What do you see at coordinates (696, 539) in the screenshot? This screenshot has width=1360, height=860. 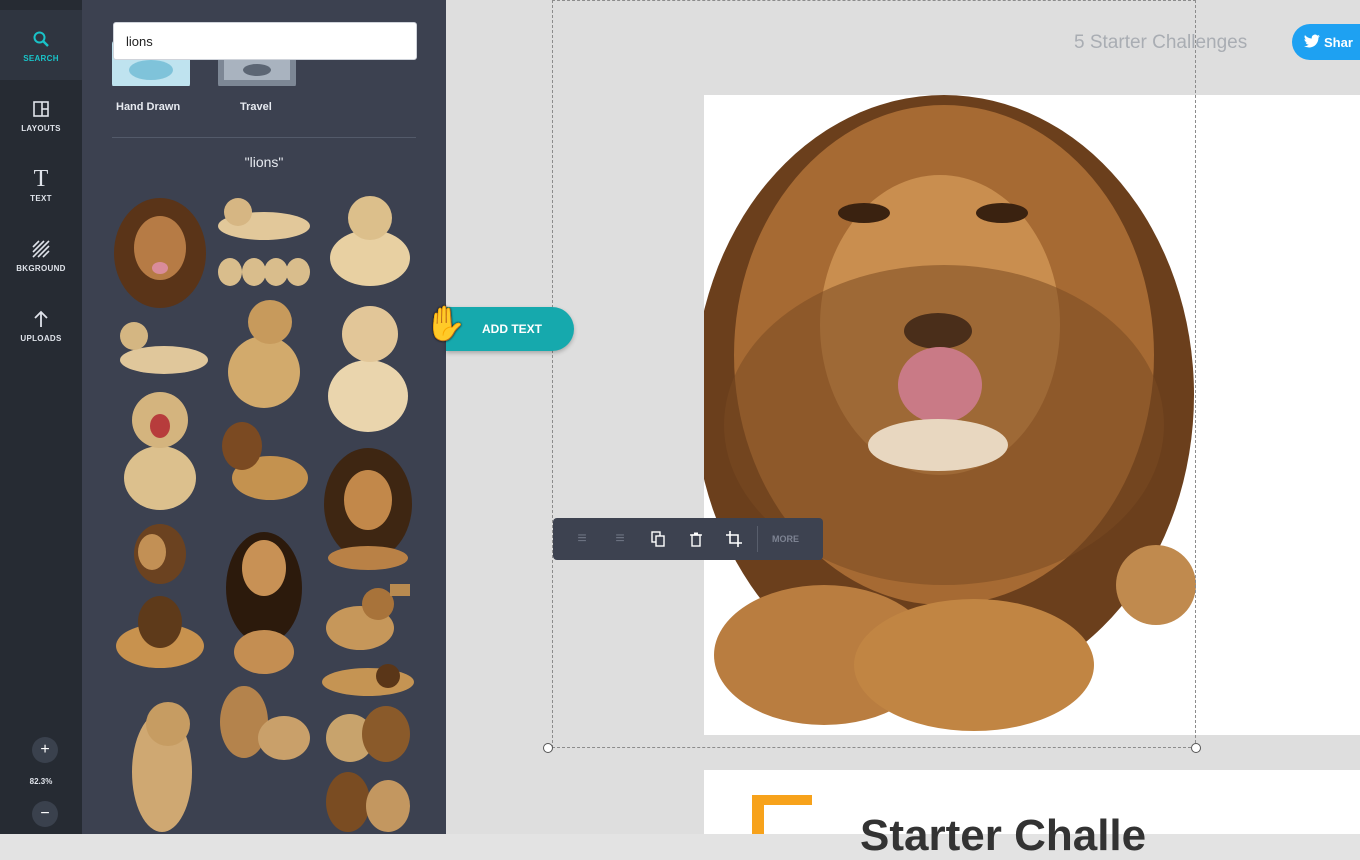 I see `trash-icon` at bounding box center [696, 539].